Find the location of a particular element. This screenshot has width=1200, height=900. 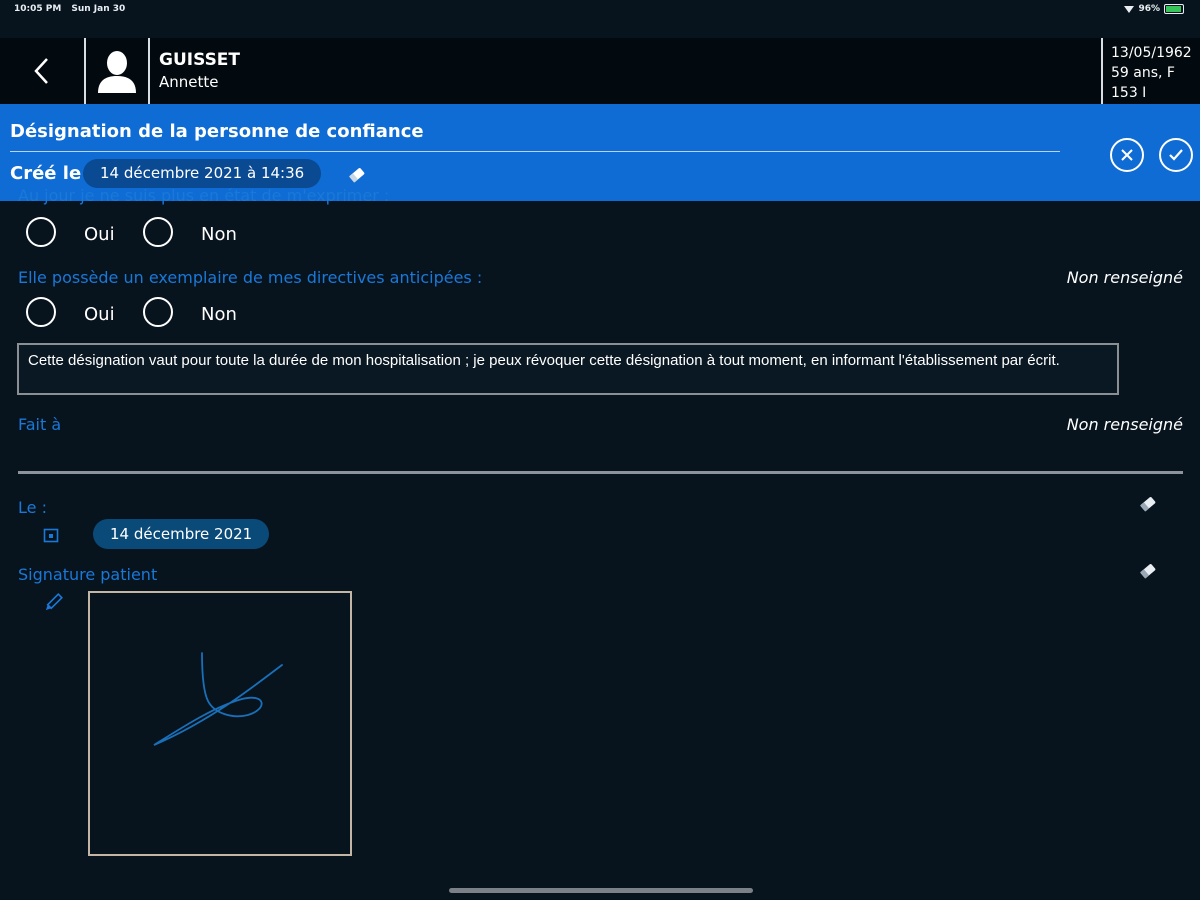

signature-pad is located at coordinates (220, 723).